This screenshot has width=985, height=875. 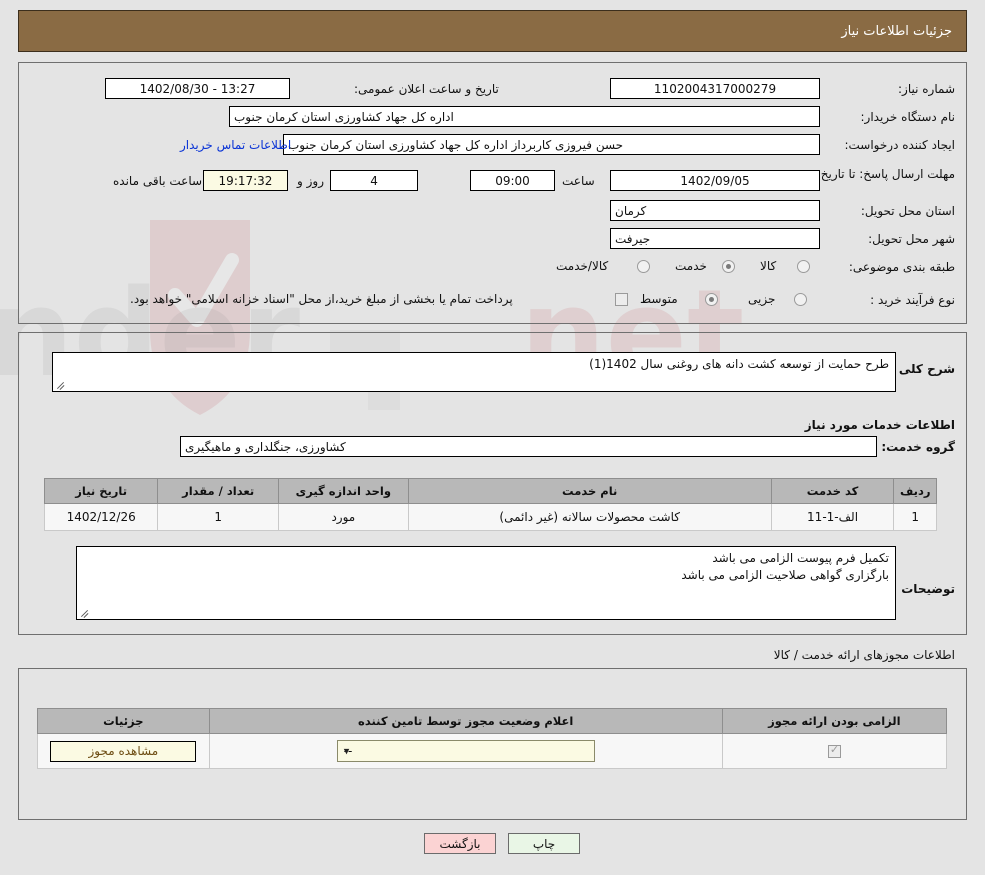 I want to click on field-countdown-timer: 19:17:32, so click(x=245, y=180).